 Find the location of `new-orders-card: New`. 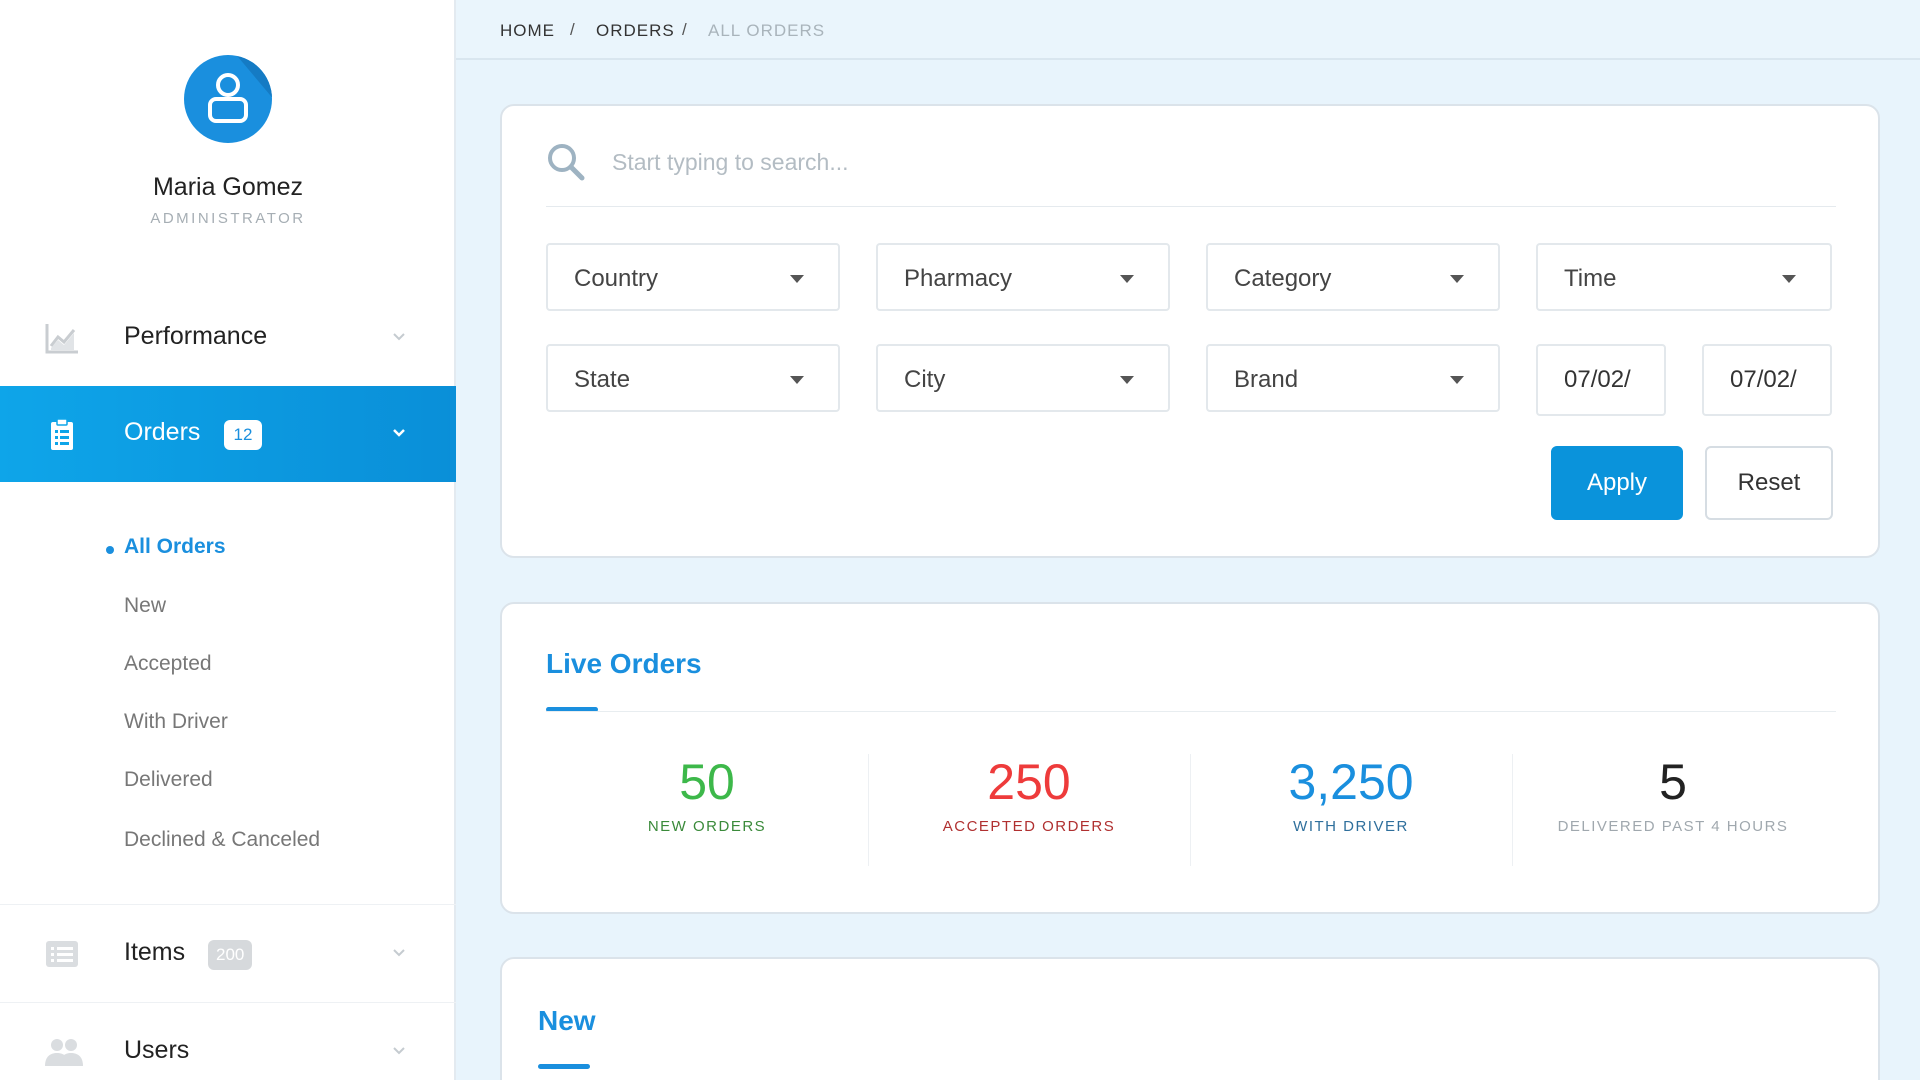

new-orders-card: New is located at coordinates (1190, 1018).